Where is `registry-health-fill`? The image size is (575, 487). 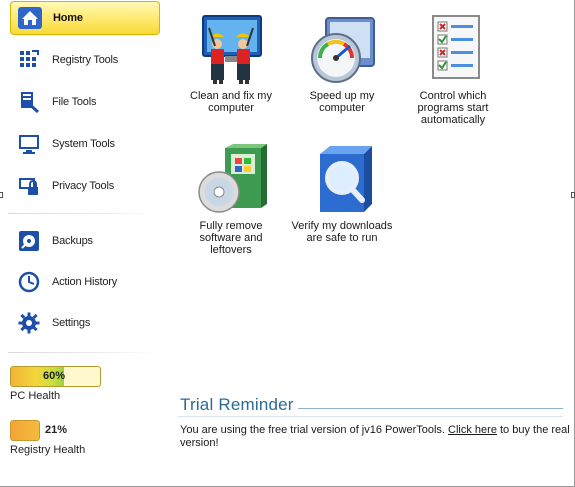
registry-health-fill is located at coordinates (25, 430).